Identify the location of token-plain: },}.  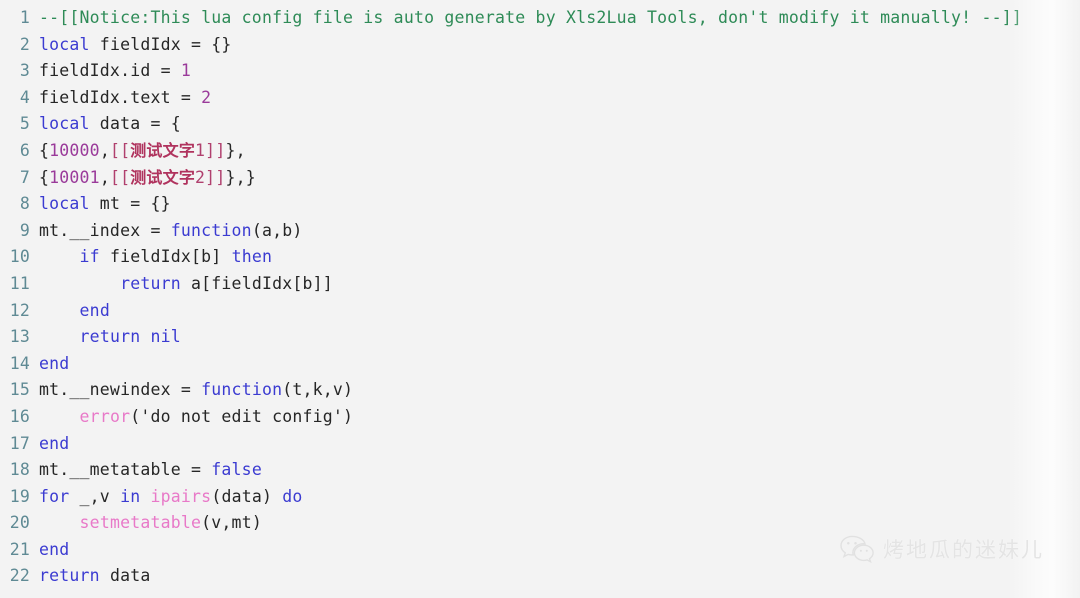
(240, 177).